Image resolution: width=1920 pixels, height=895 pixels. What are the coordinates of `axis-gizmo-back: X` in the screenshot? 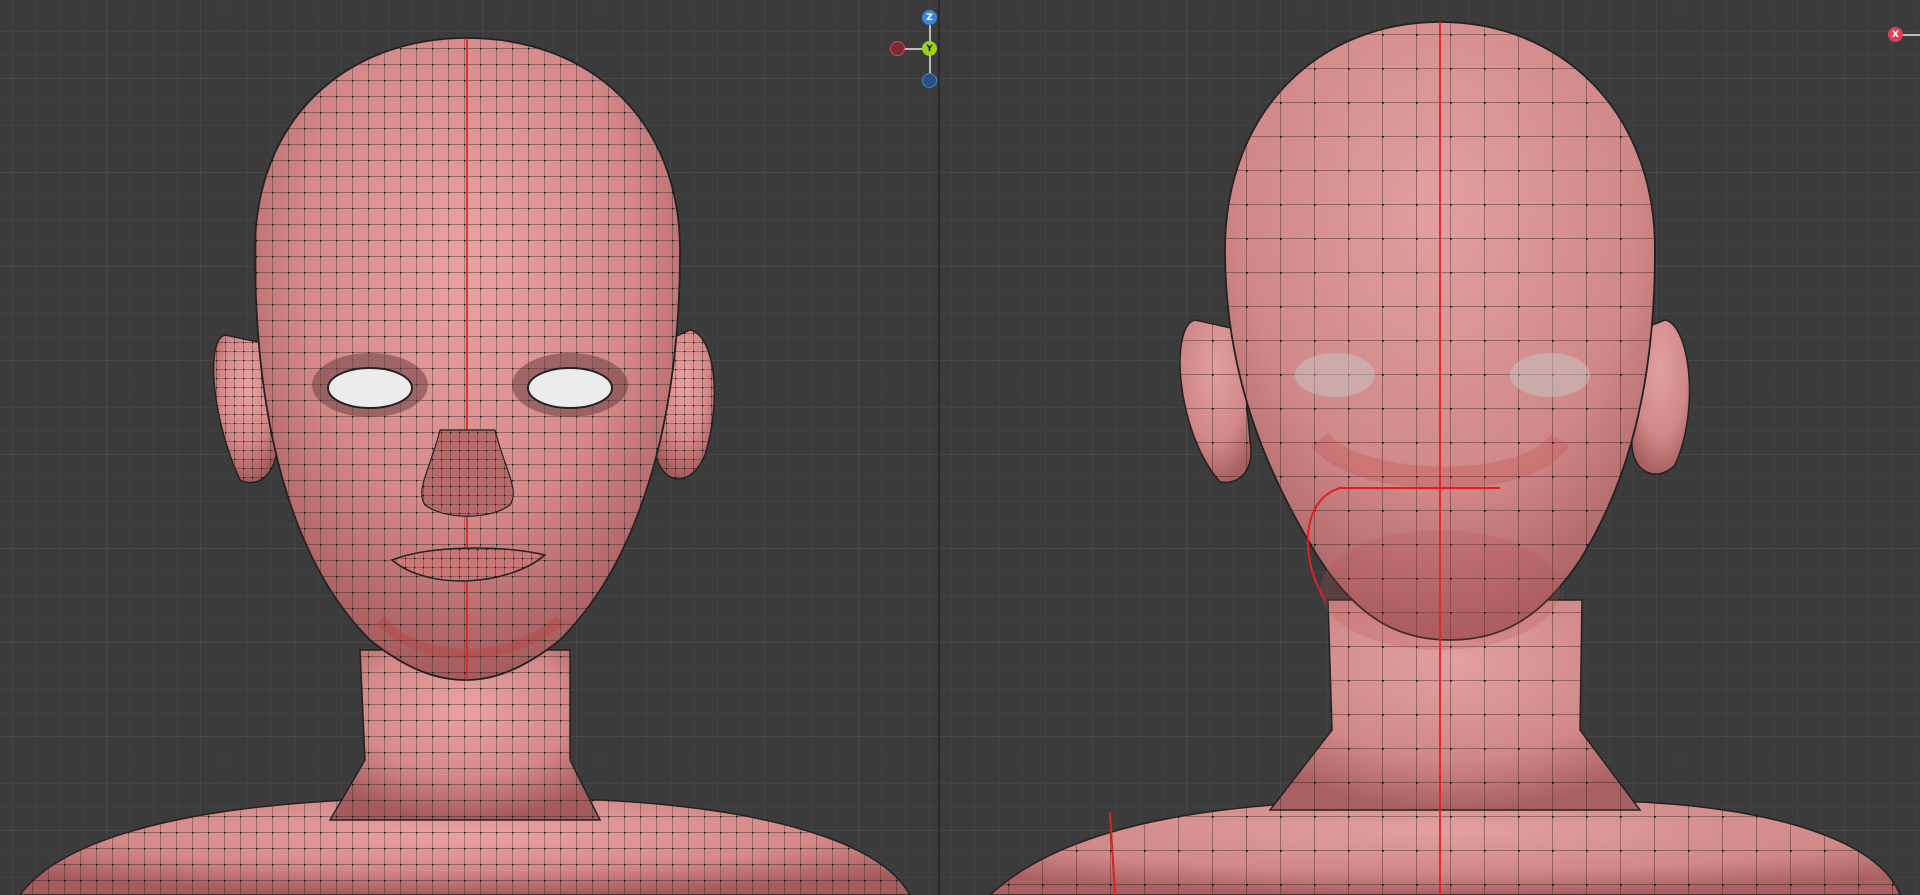 It's located at (1900, 48).